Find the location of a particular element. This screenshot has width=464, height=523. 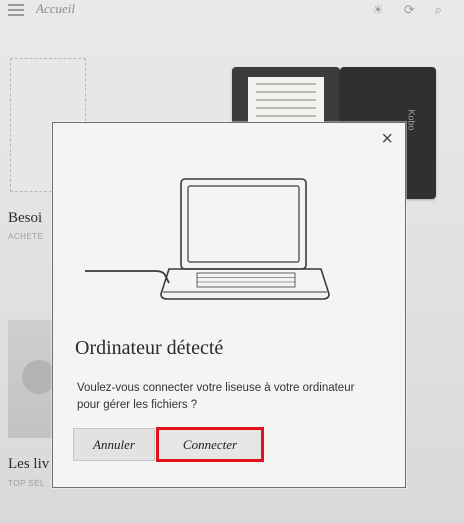

close-icon: × is located at coordinates (387, 139).